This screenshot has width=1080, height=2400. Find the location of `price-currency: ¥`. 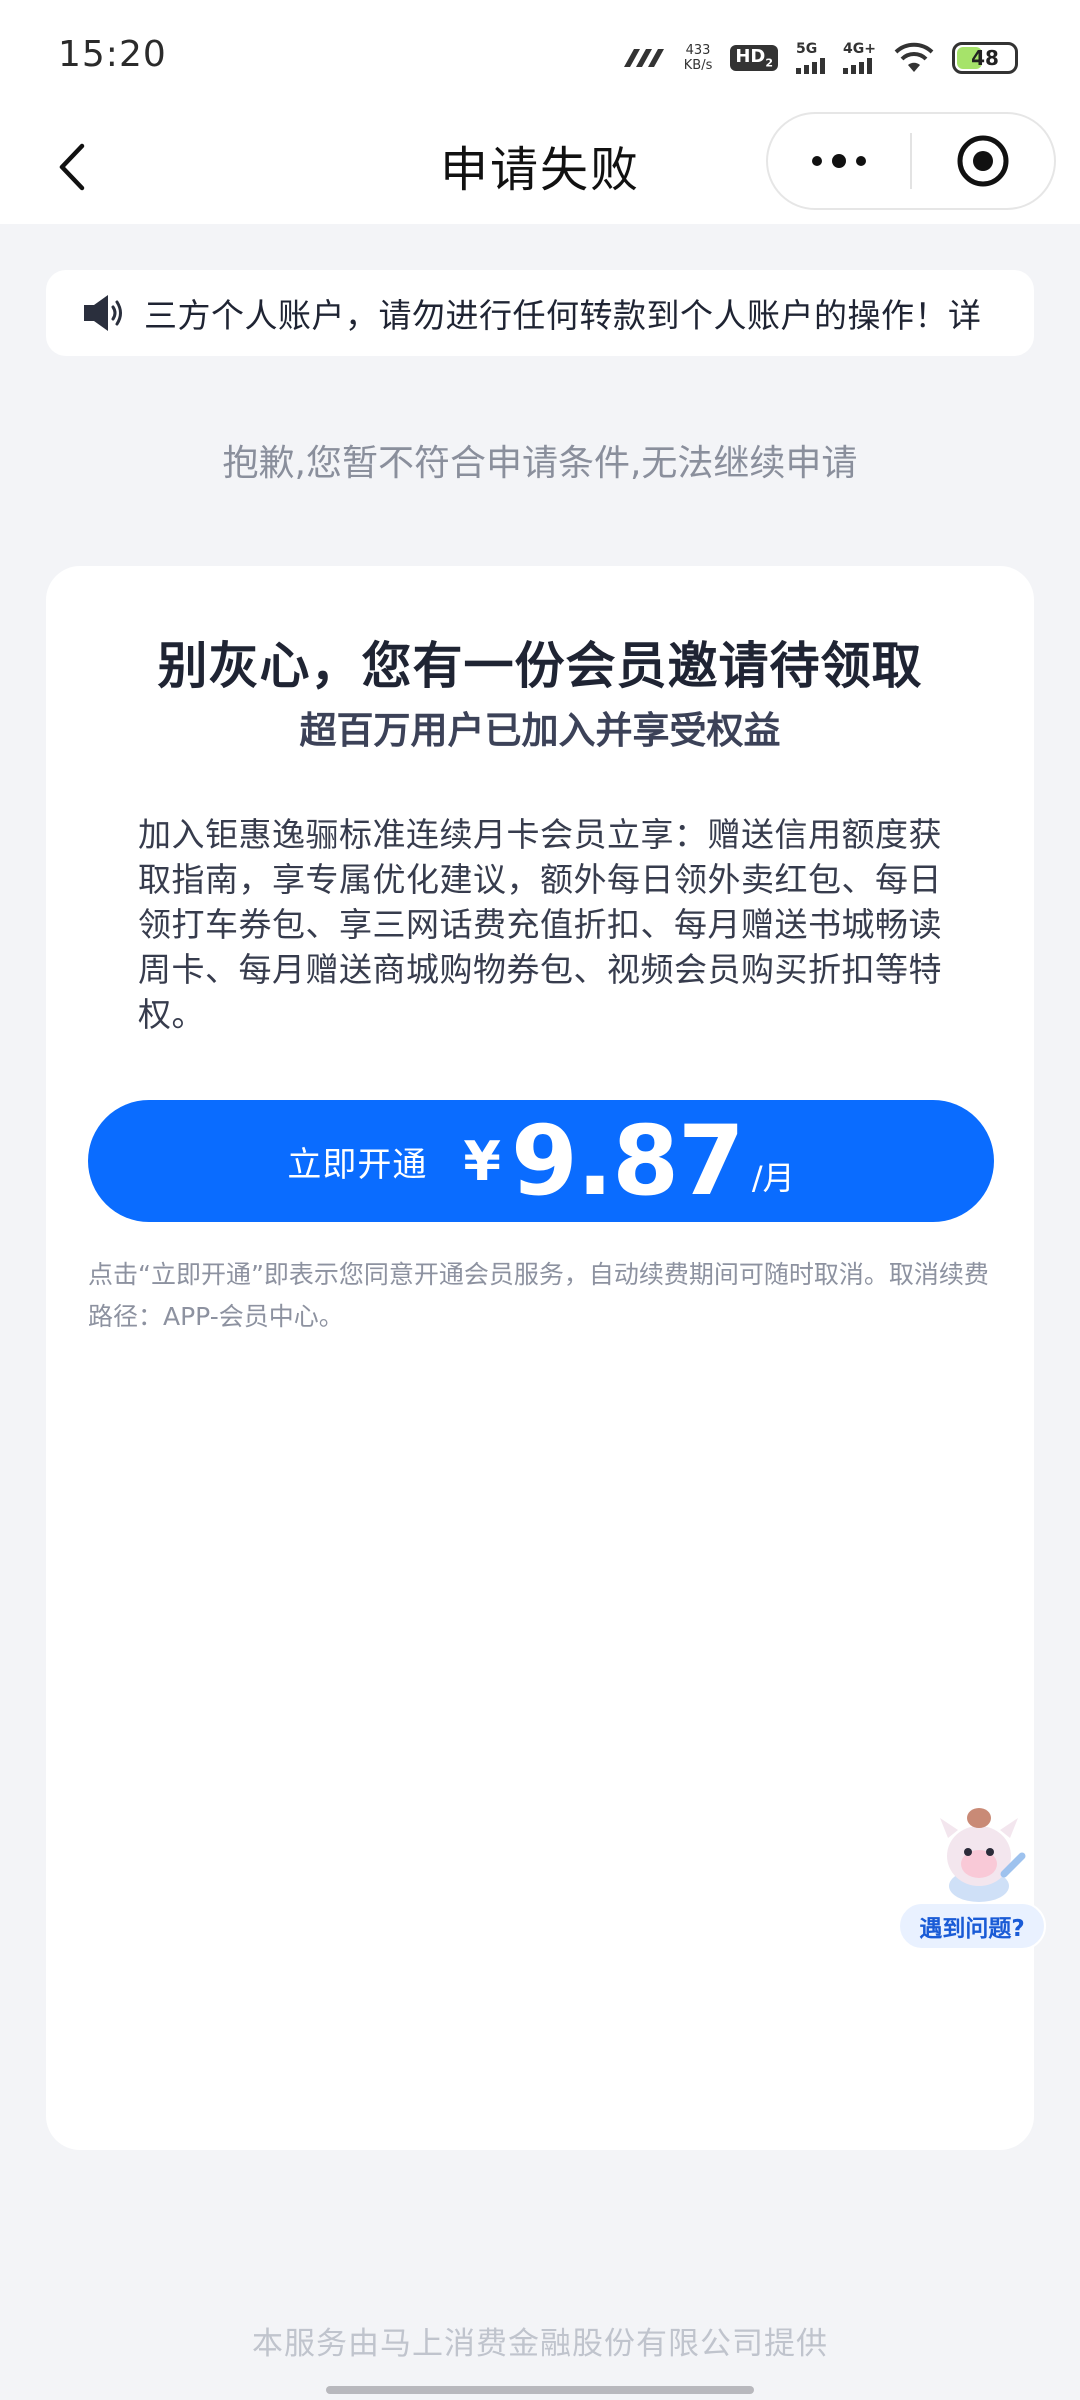

price-currency: ¥ is located at coordinates (482, 1161).